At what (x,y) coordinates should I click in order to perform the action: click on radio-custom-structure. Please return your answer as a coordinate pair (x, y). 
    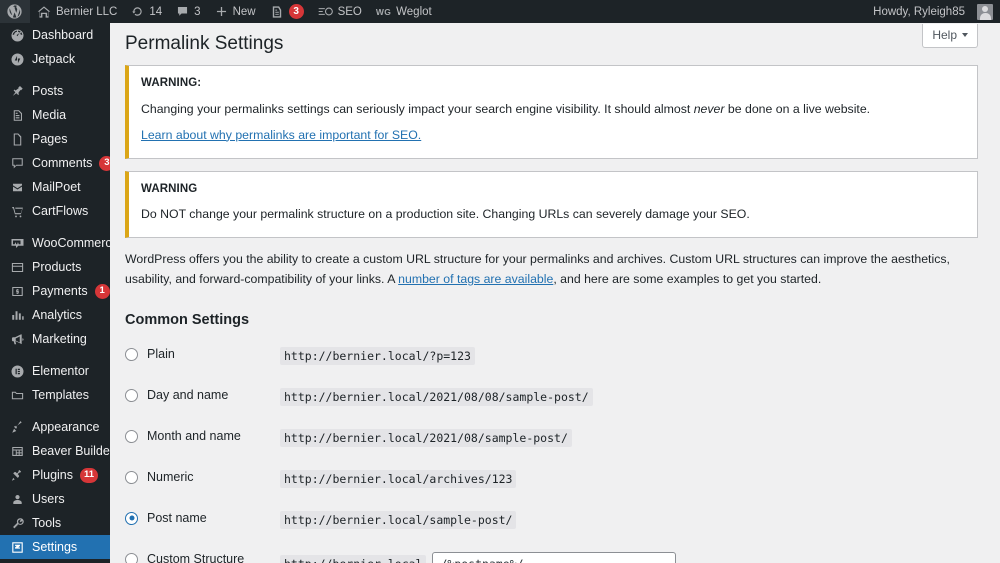
    Looking at the image, I should click on (131, 557).